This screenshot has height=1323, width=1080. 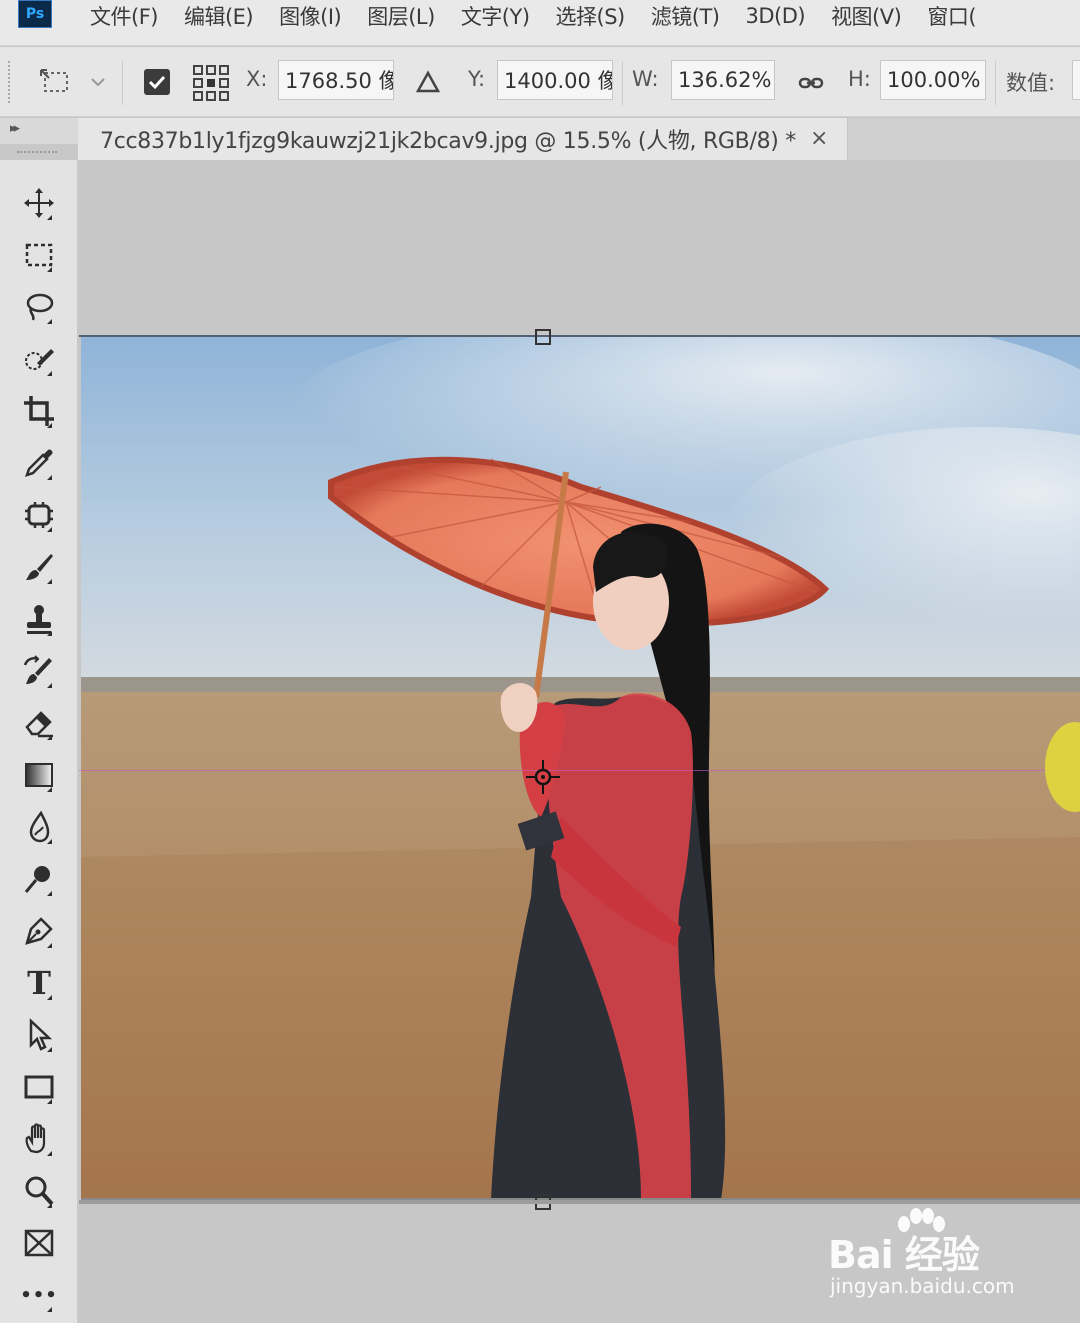 I want to click on checkmark-icon, so click(x=157, y=82).